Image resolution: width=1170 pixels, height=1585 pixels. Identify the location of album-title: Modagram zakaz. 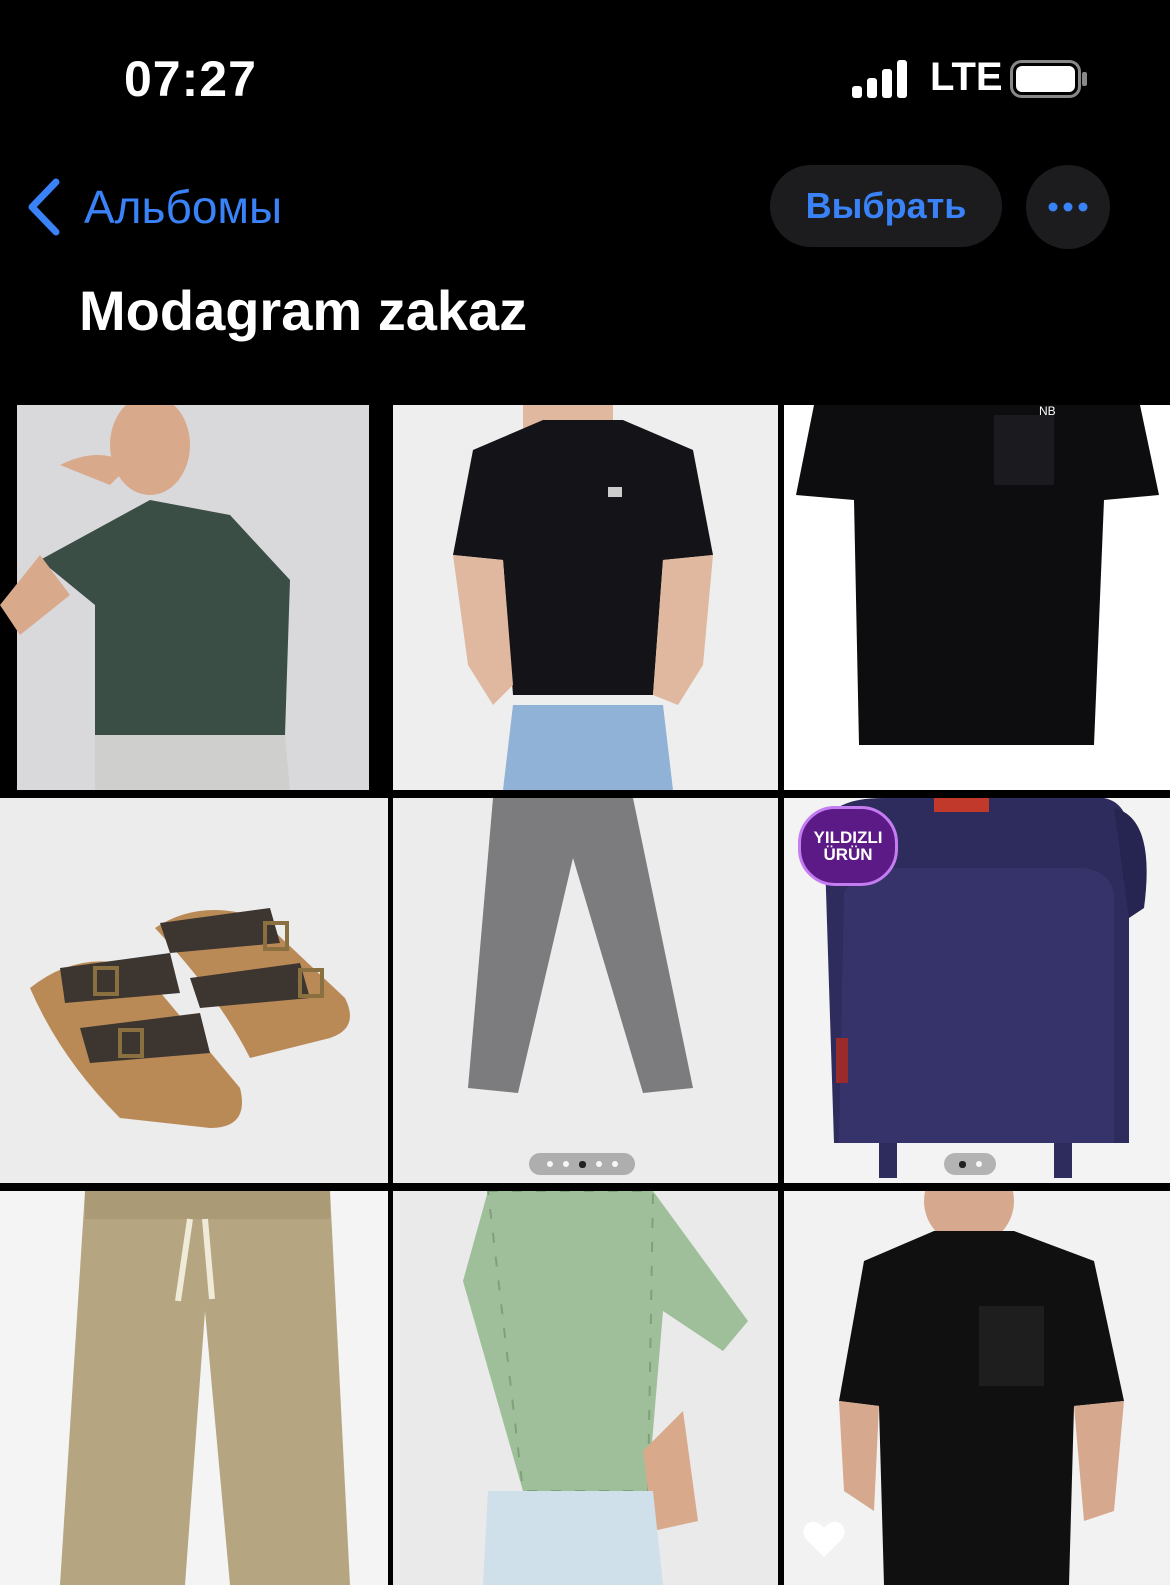
(303, 310).